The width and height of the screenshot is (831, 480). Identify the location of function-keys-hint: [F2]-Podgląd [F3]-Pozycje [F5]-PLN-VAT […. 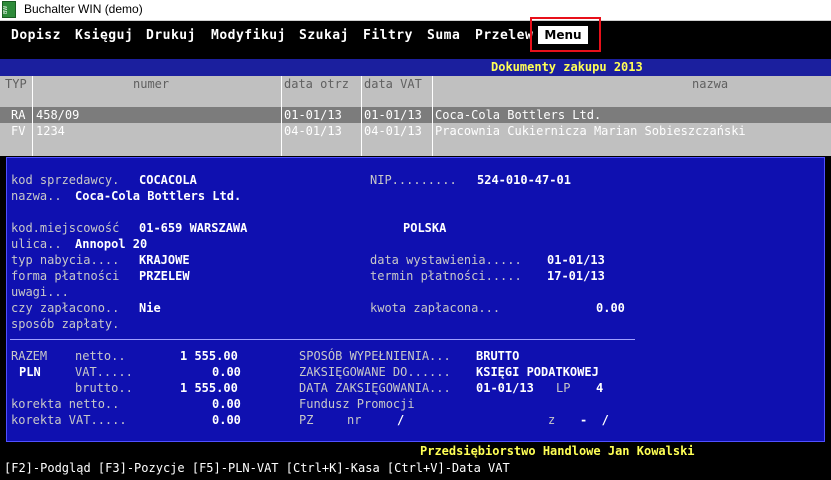
(257, 468).